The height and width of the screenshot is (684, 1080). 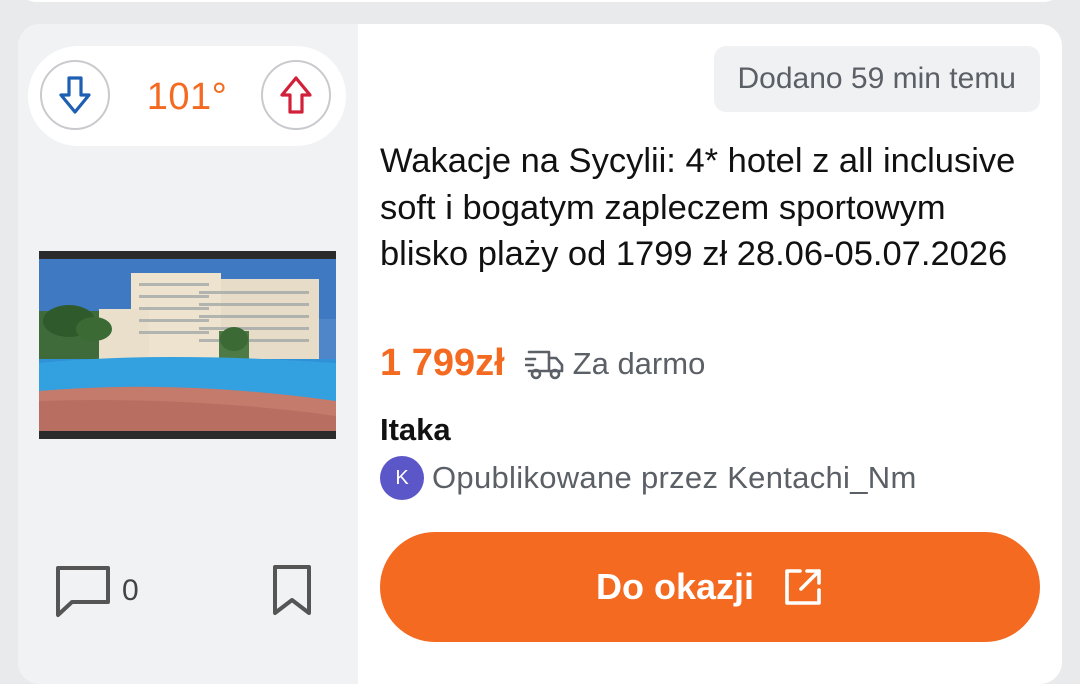 What do you see at coordinates (130, 590) in the screenshot?
I see `comments-count: 0` at bounding box center [130, 590].